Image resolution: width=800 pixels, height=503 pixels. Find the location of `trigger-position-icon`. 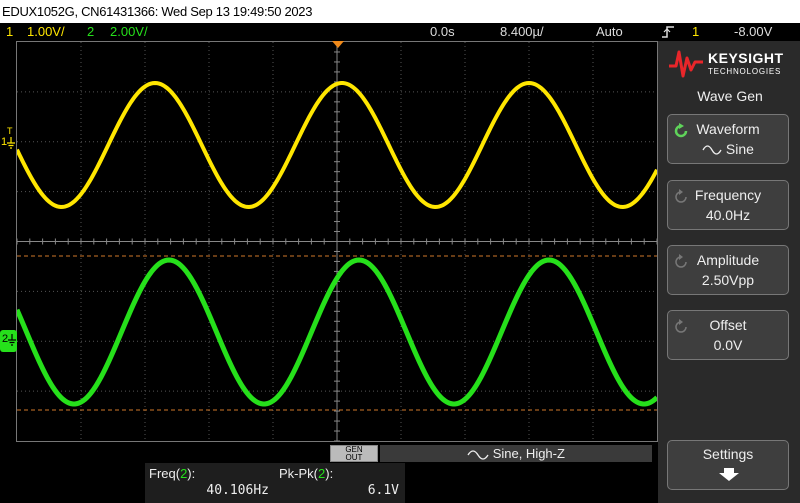

trigger-position-icon is located at coordinates (338, 45).